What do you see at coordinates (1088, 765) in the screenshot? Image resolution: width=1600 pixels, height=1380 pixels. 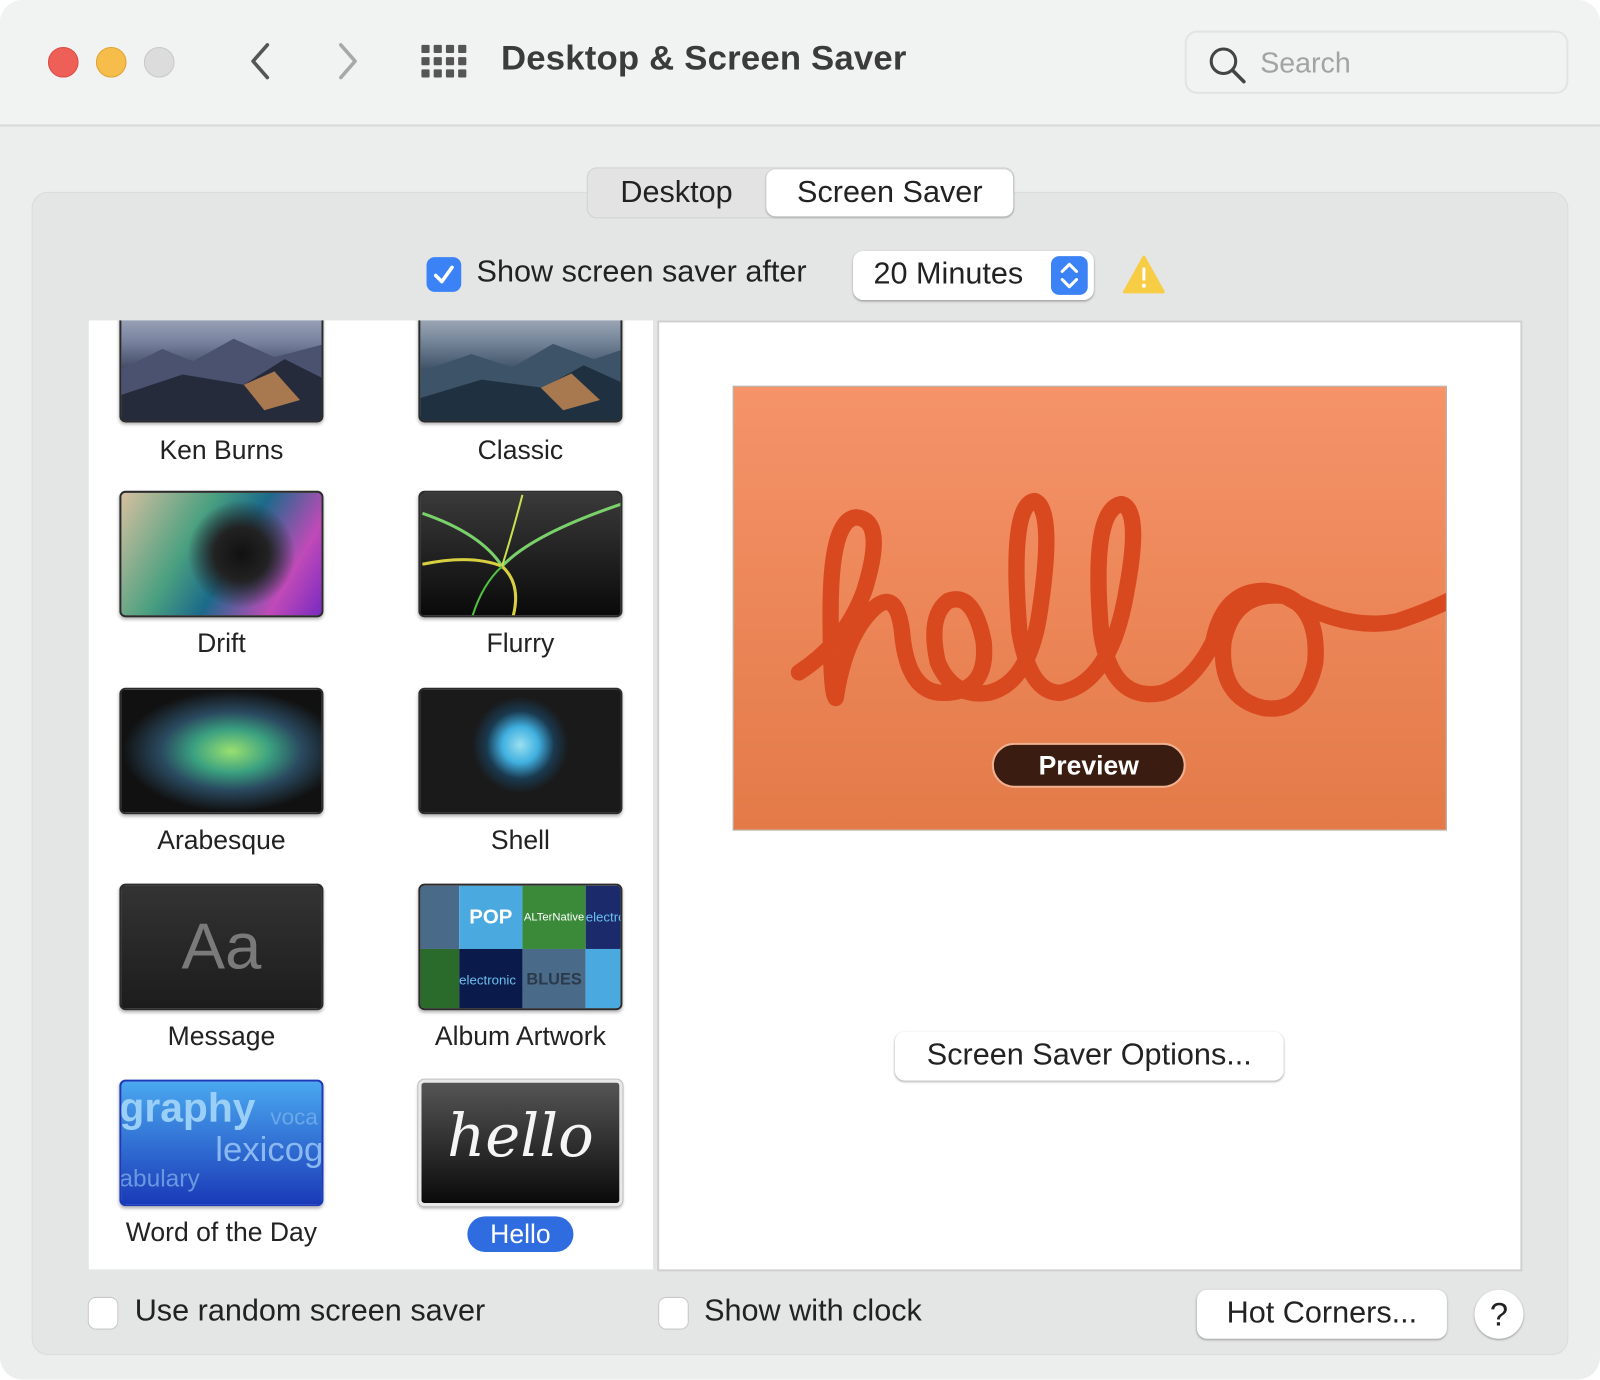 I see `preview-button: Preview` at bounding box center [1088, 765].